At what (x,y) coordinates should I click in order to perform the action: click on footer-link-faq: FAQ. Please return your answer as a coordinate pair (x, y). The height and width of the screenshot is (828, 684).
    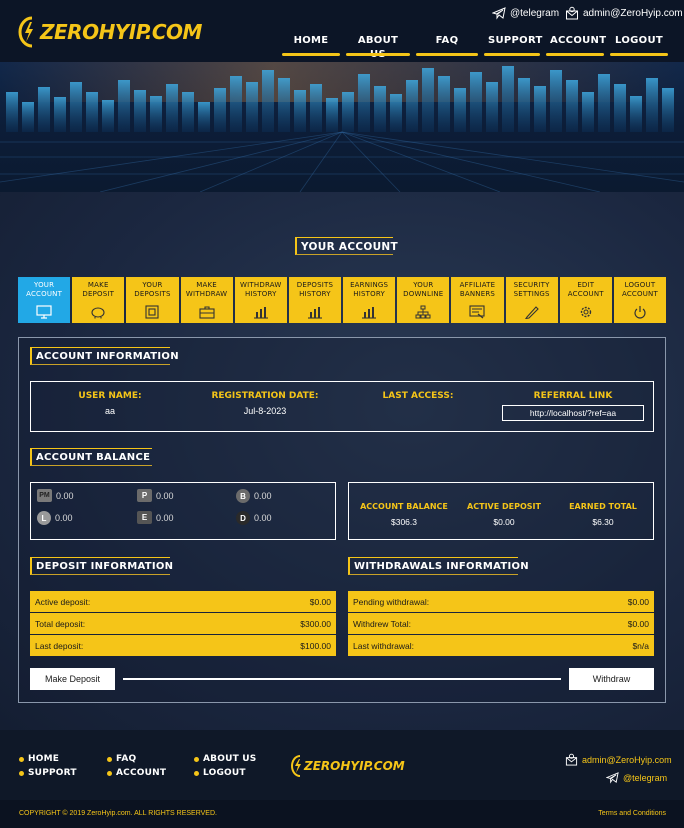
    Looking at the image, I should click on (121, 759).